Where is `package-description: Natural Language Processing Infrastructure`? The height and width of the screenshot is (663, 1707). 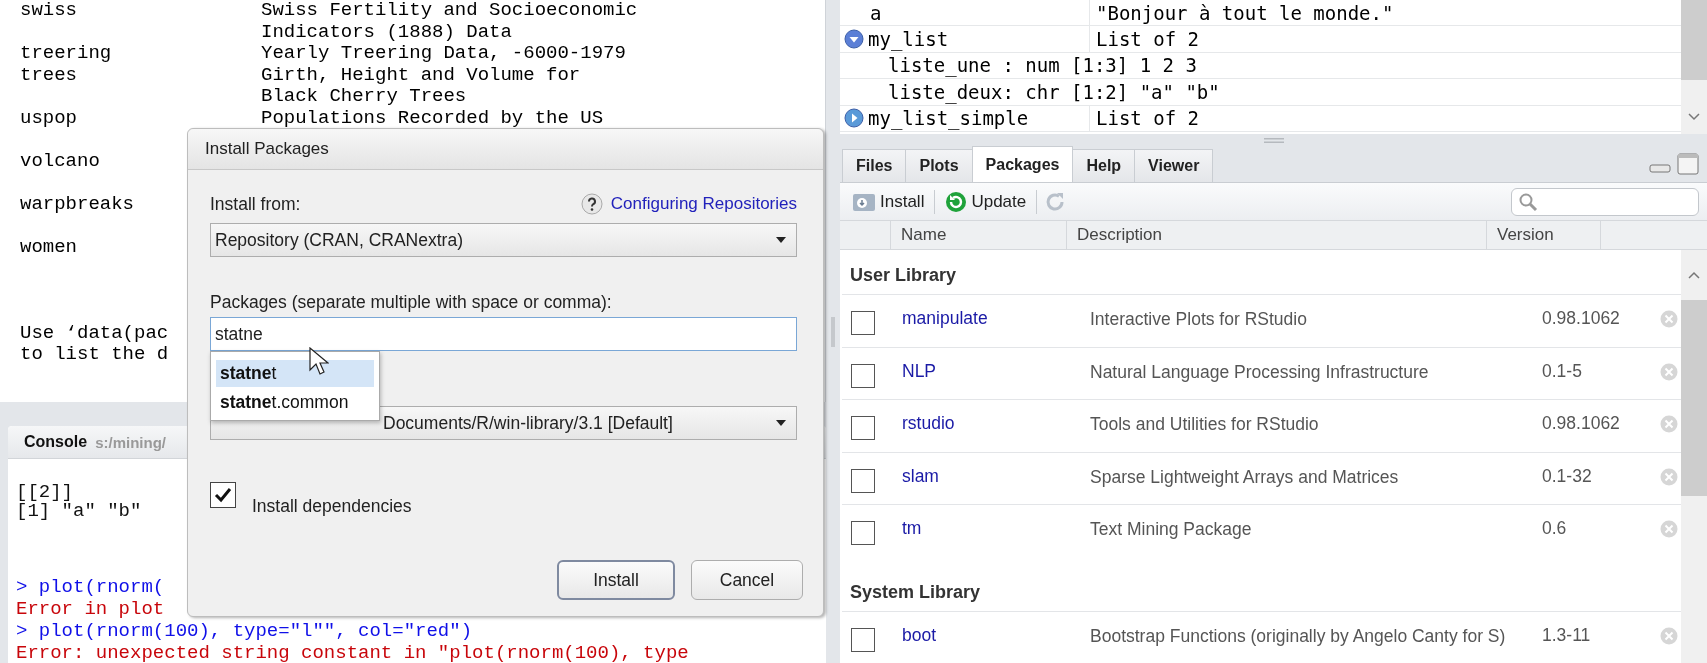 package-description: Natural Language Processing Infrastructure is located at coordinates (1260, 372).